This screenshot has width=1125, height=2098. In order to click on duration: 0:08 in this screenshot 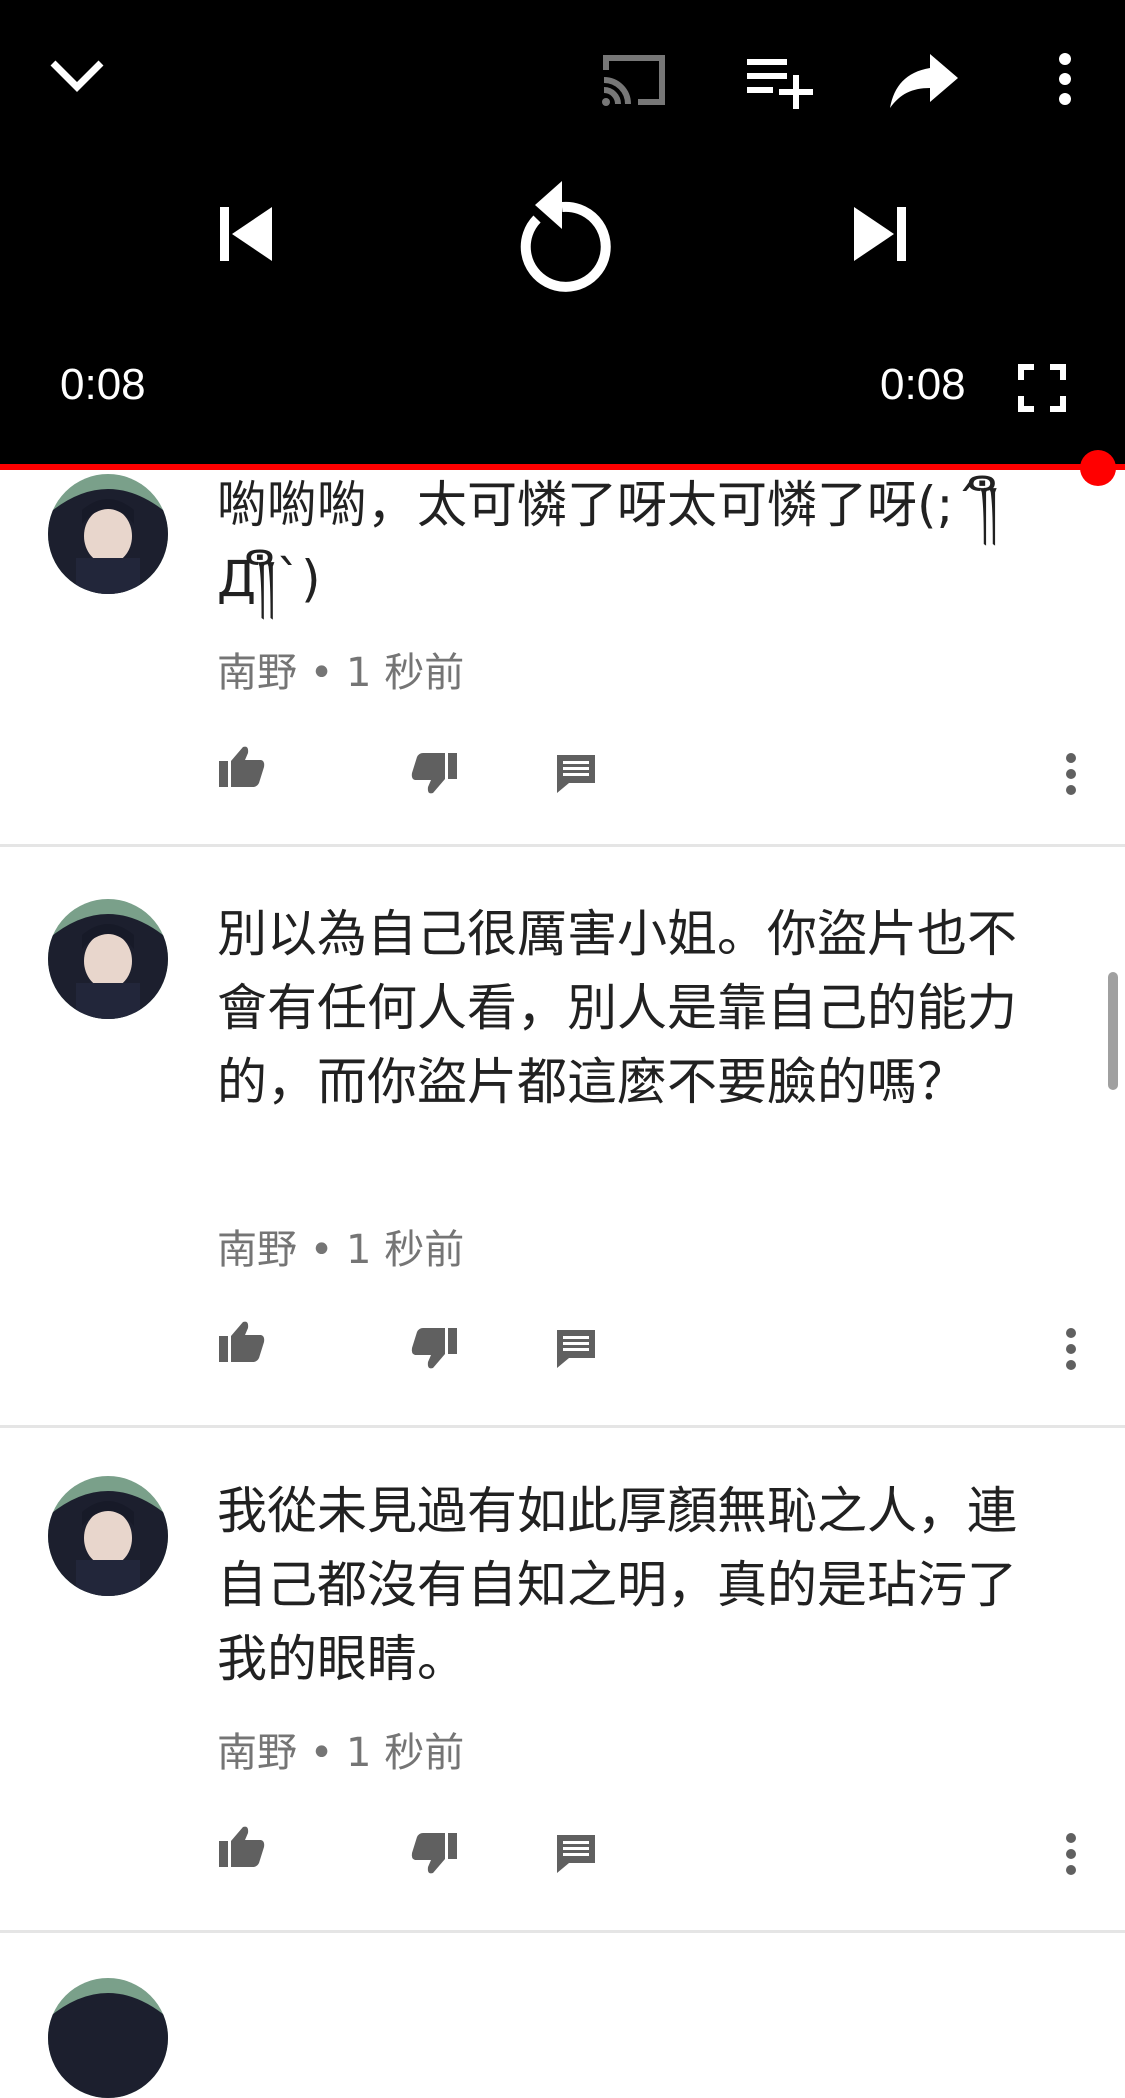, I will do `click(923, 384)`.